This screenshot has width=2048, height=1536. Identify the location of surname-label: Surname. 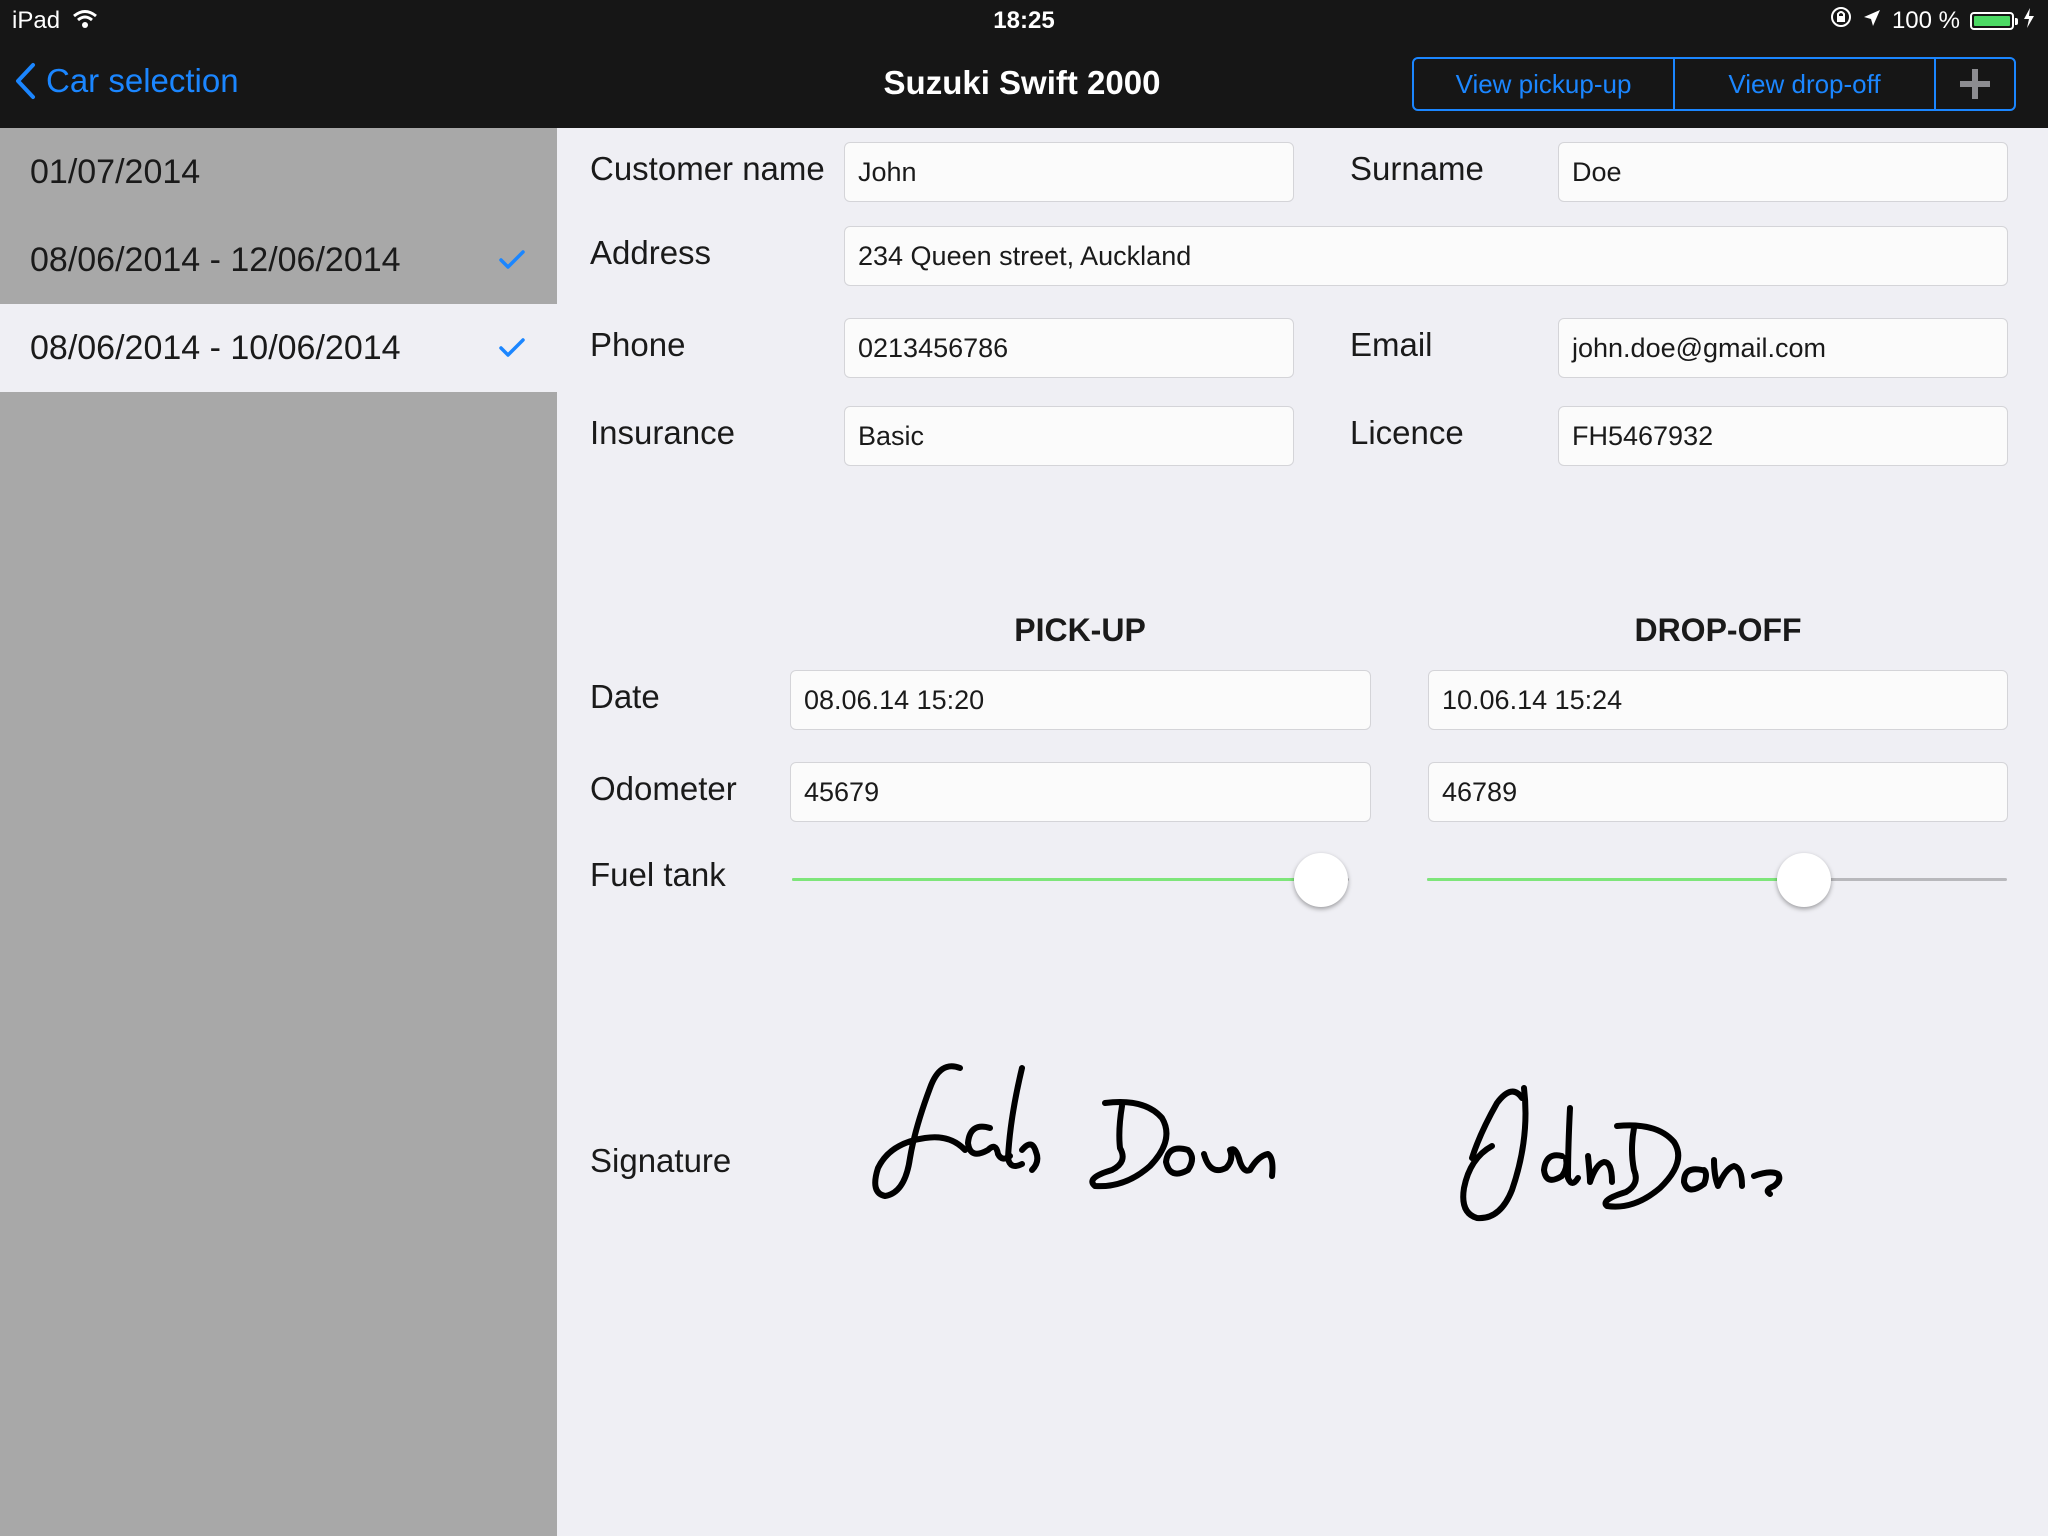
(1417, 168).